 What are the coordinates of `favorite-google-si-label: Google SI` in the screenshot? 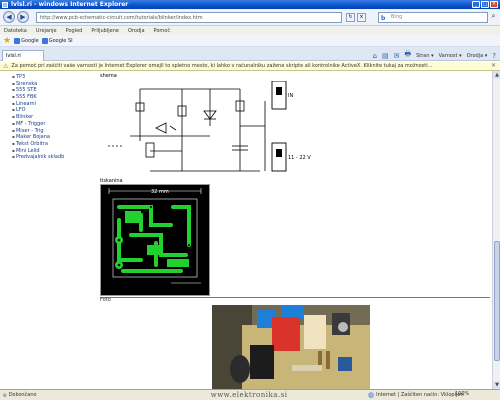 It's located at (60, 40).